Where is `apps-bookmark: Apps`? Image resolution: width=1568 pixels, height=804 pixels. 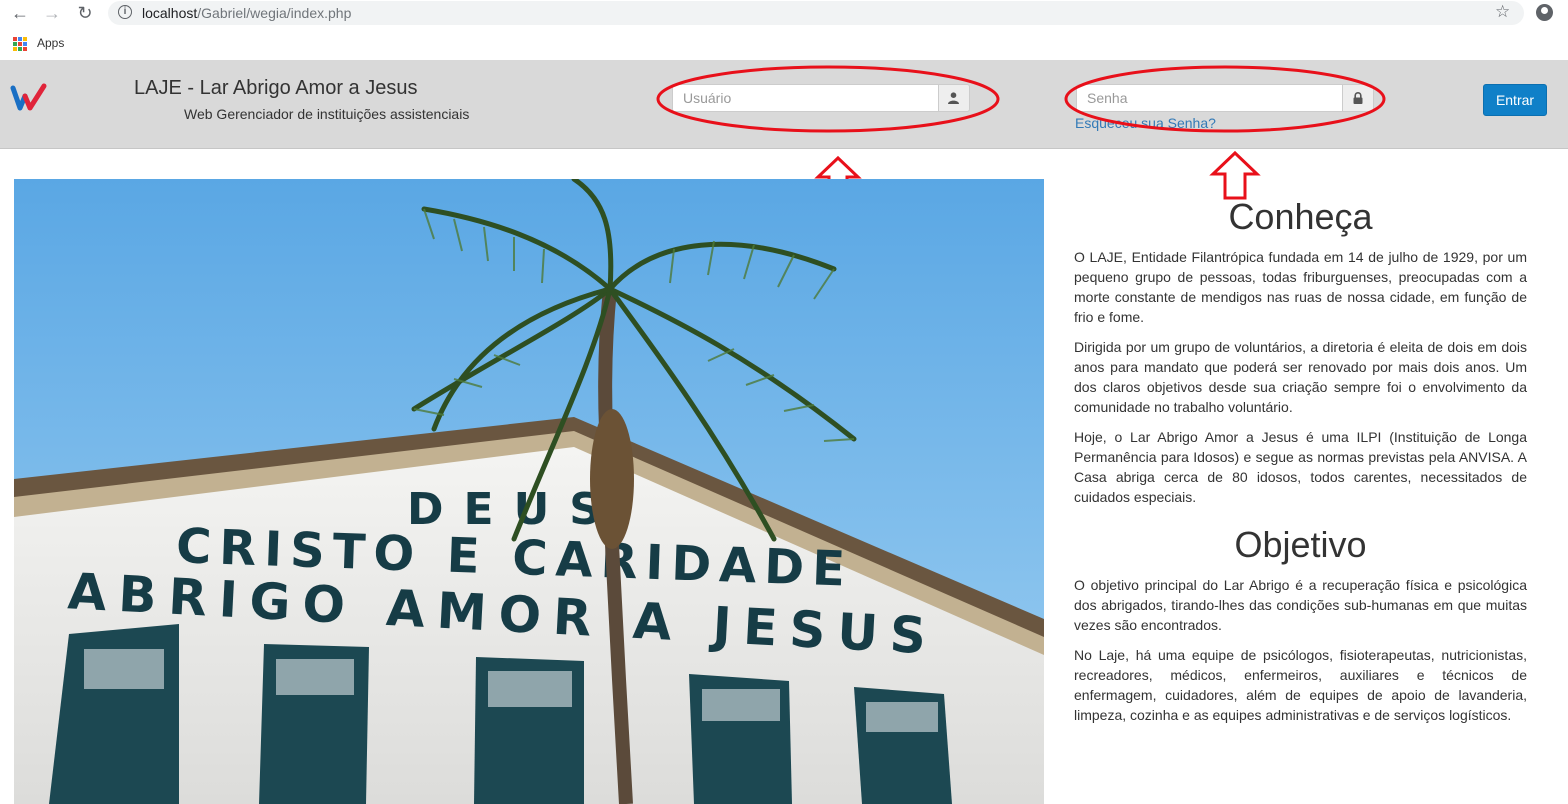
apps-bookmark: Apps is located at coordinates (50, 43).